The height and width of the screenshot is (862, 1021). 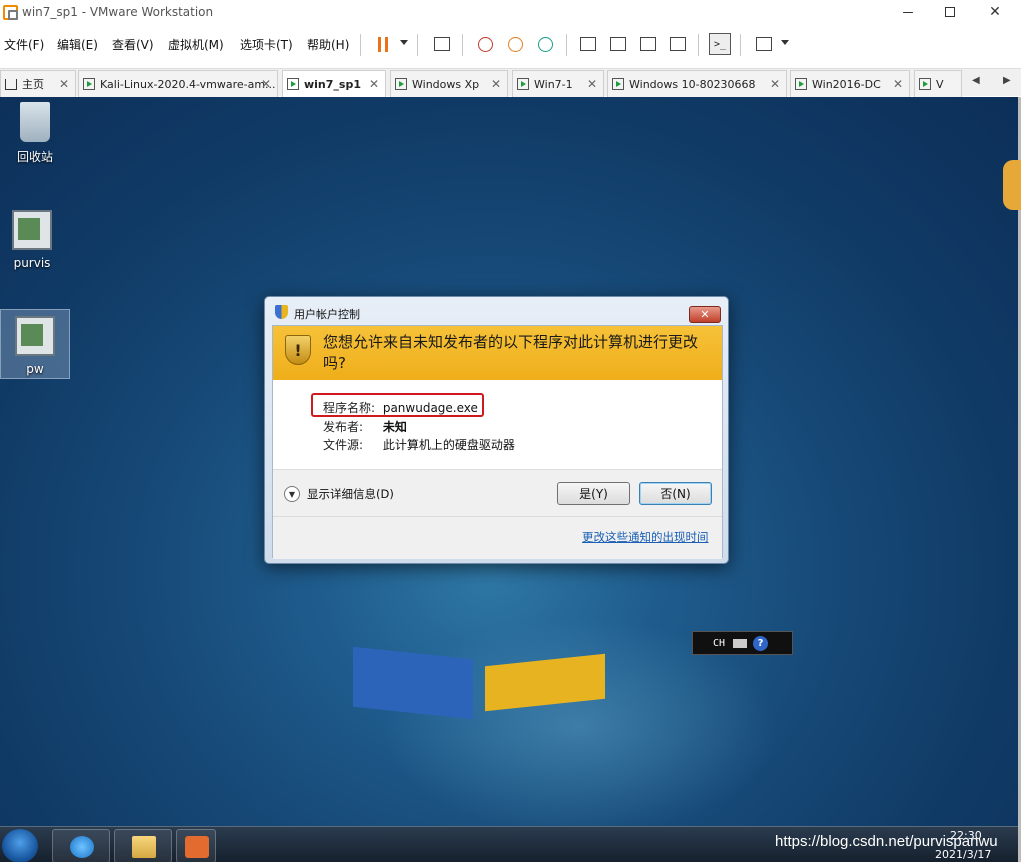 What do you see at coordinates (394, 427) in the screenshot?
I see `publisher-value: 未知` at bounding box center [394, 427].